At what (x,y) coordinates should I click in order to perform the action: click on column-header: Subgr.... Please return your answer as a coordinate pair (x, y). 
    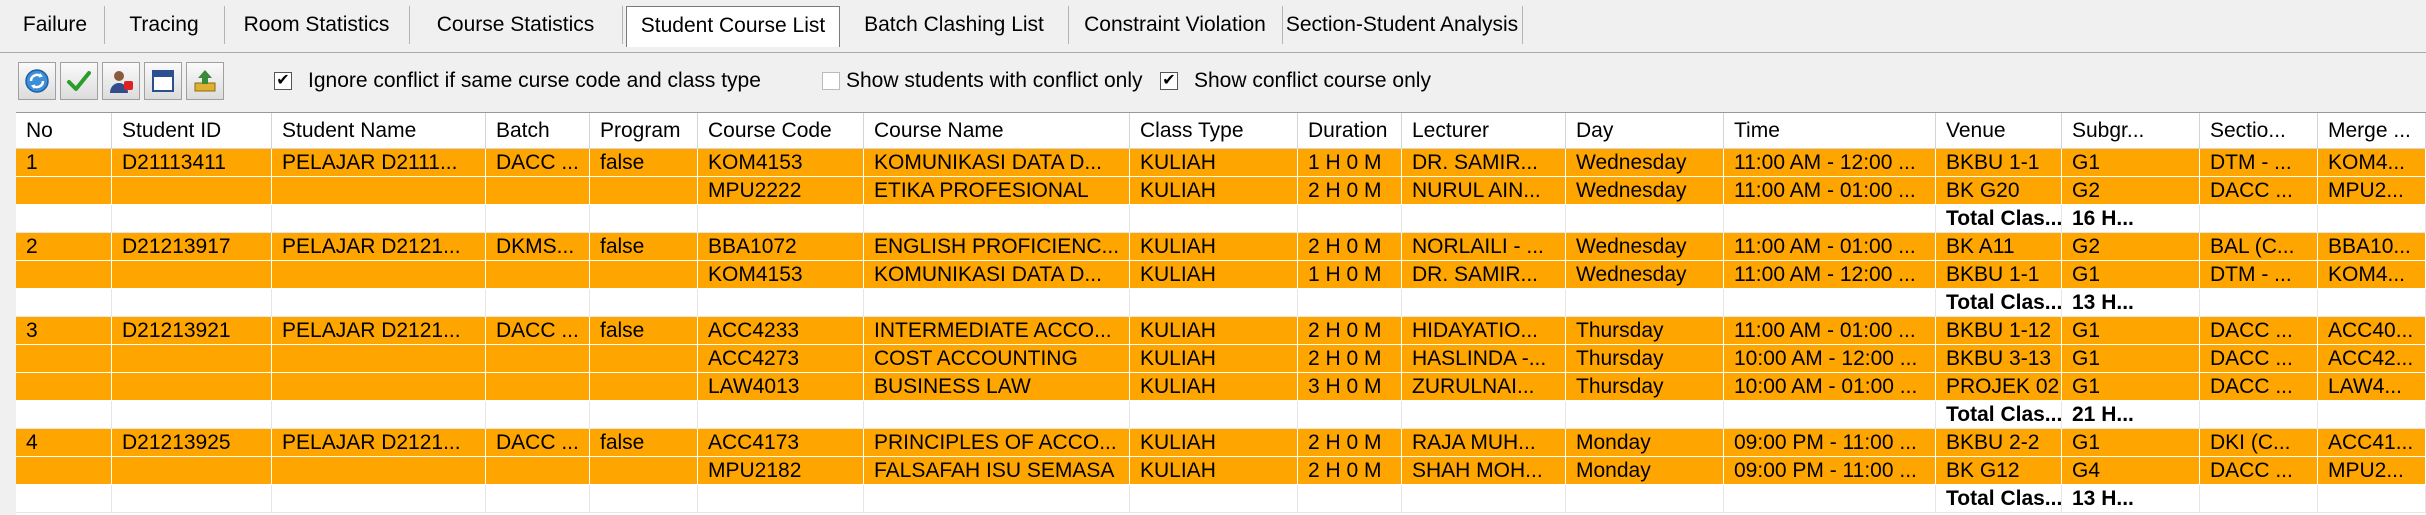
    Looking at the image, I should click on (2131, 131).